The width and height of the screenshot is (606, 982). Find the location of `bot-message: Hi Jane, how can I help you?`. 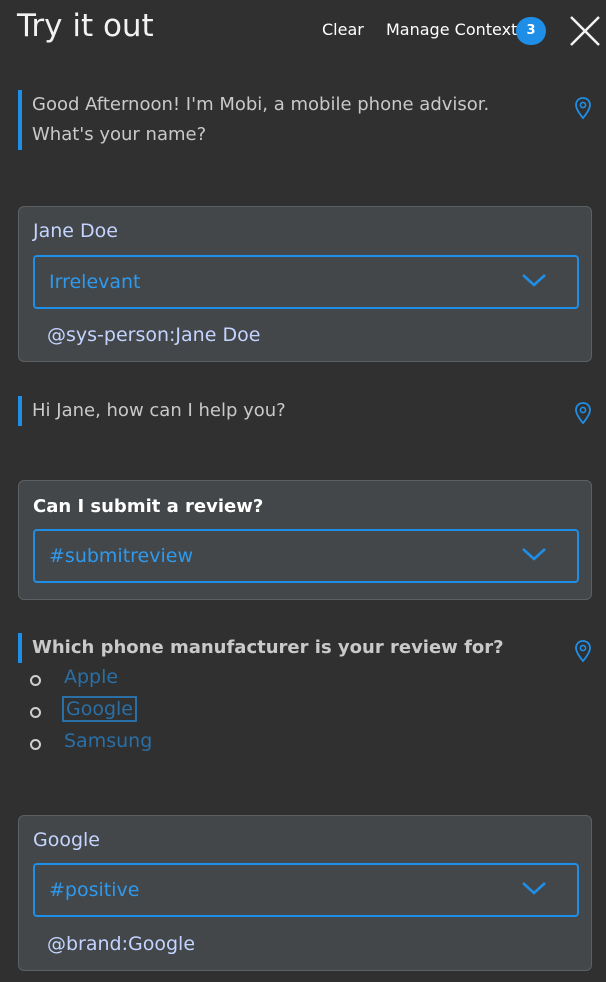

bot-message: Hi Jane, how can I help you? is located at coordinates (152, 411).